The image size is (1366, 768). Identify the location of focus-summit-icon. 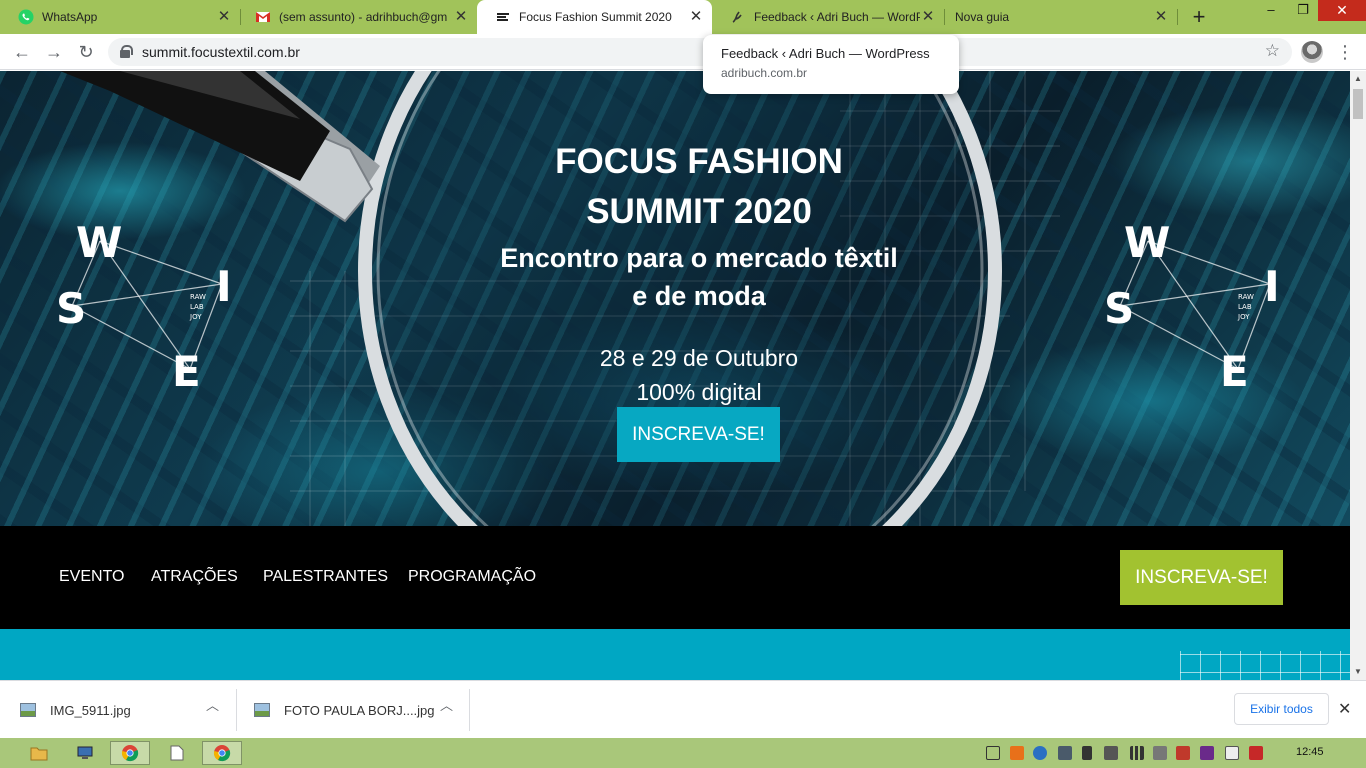
(503, 17).